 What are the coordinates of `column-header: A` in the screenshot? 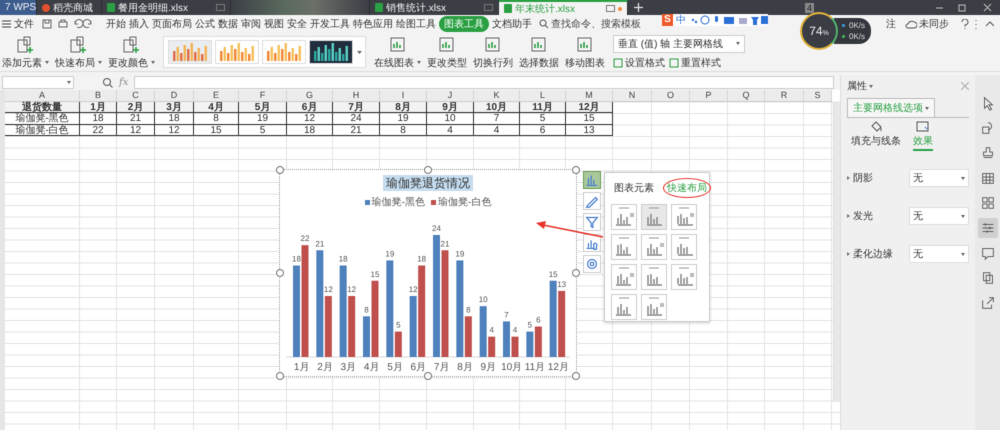 It's located at (42, 96).